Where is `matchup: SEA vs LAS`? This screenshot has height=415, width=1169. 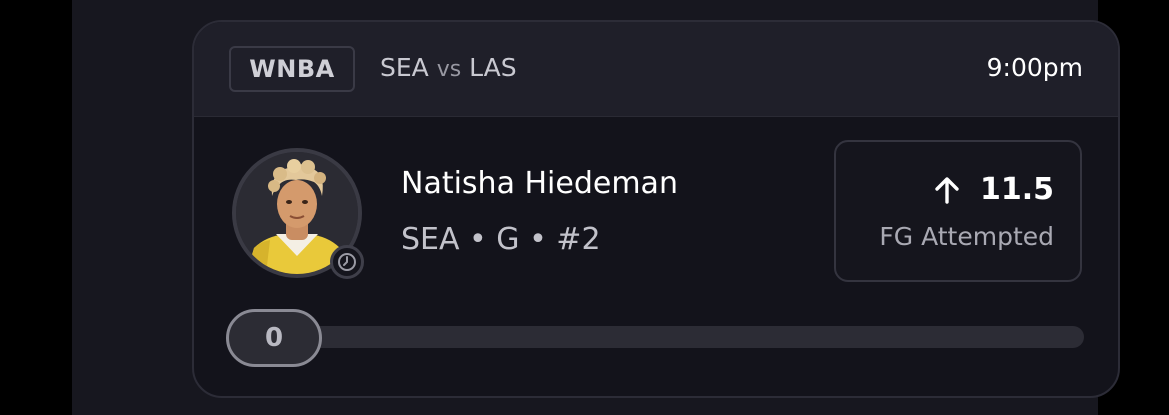
matchup: SEA vs LAS is located at coordinates (448, 67).